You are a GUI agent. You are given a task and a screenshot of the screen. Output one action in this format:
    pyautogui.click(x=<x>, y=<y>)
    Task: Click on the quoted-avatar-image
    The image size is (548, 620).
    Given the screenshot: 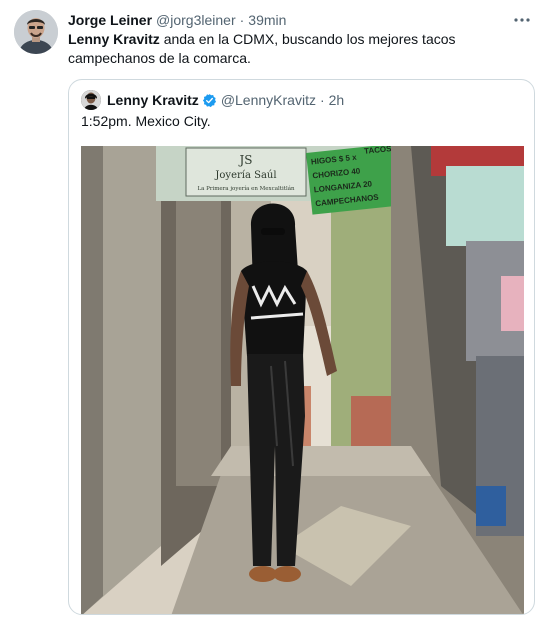 What is the action you would take?
    pyautogui.click(x=91, y=100)
    